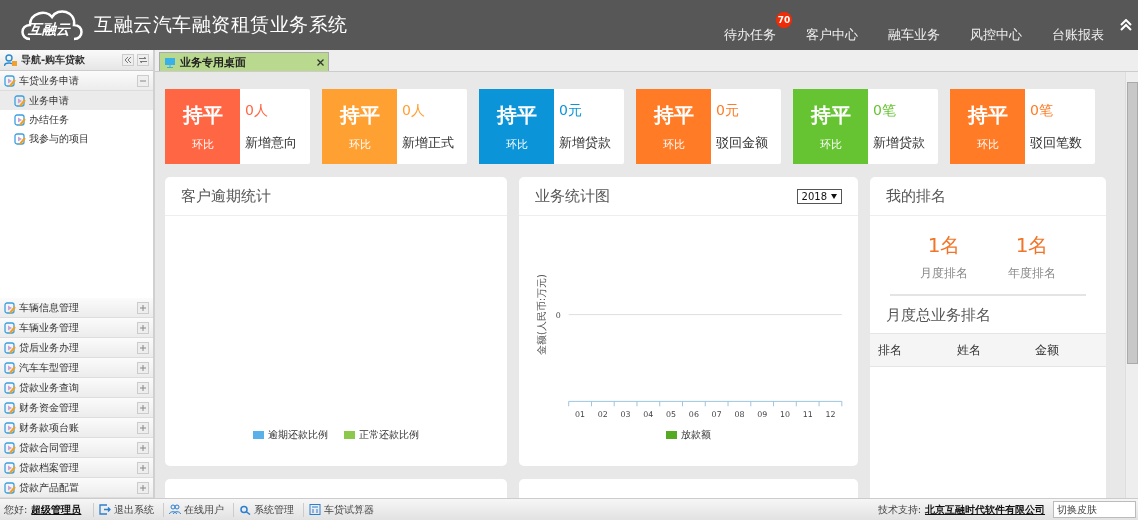 The image size is (1138, 520). What do you see at coordinates (834, 196) in the screenshot?
I see `caret-icon` at bounding box center [834, 196].